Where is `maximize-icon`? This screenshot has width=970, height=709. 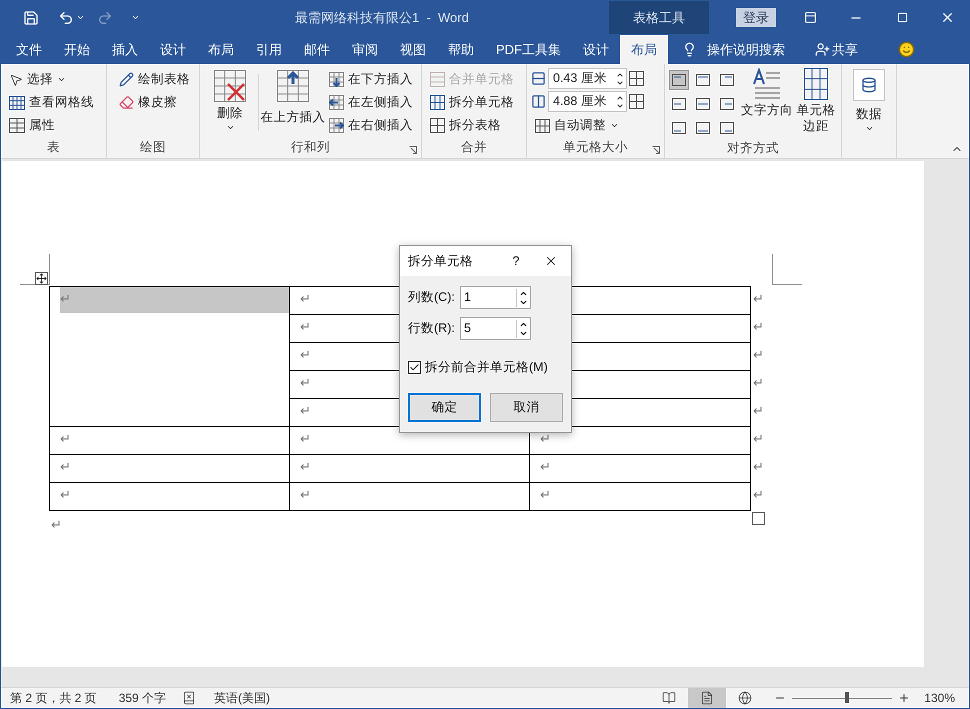
maximize-icon is located at coordinates (902, 17).